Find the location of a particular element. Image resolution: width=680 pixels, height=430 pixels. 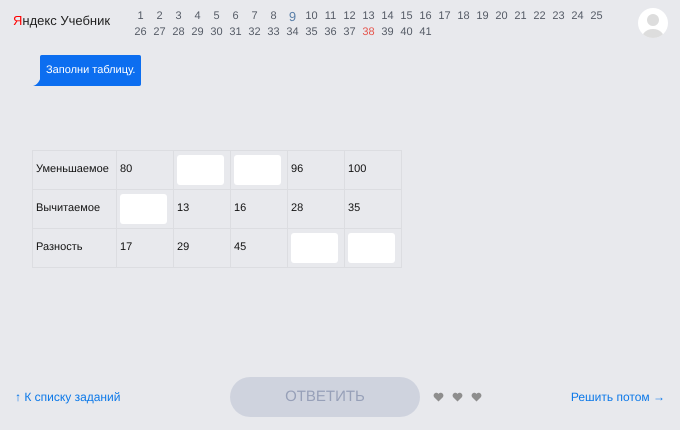

row-label: Вычитаемое is located at coordinates (74, 208).